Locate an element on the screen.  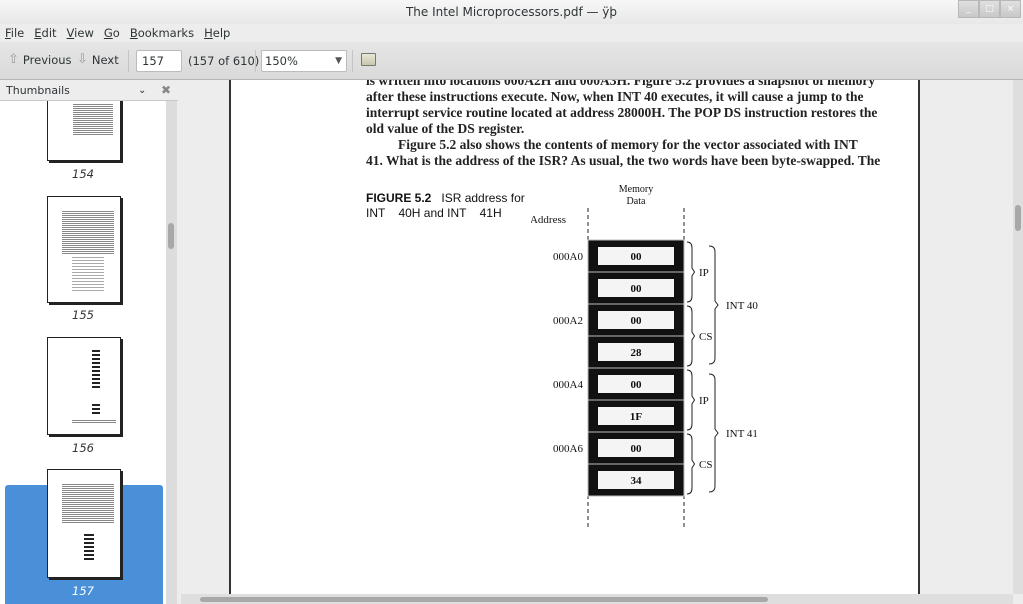
menu-edit: Edit is located at coordinates (45, 33).